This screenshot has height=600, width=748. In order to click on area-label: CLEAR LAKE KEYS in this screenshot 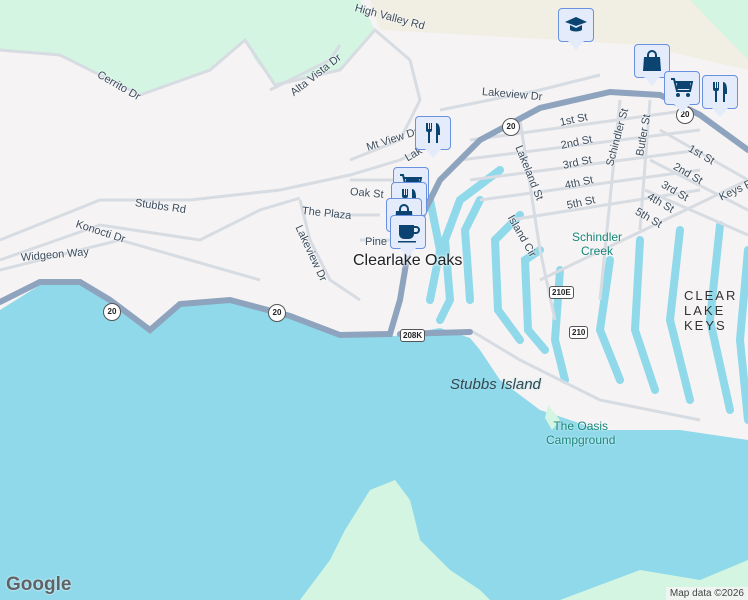, I will do `click(711, 310)`.